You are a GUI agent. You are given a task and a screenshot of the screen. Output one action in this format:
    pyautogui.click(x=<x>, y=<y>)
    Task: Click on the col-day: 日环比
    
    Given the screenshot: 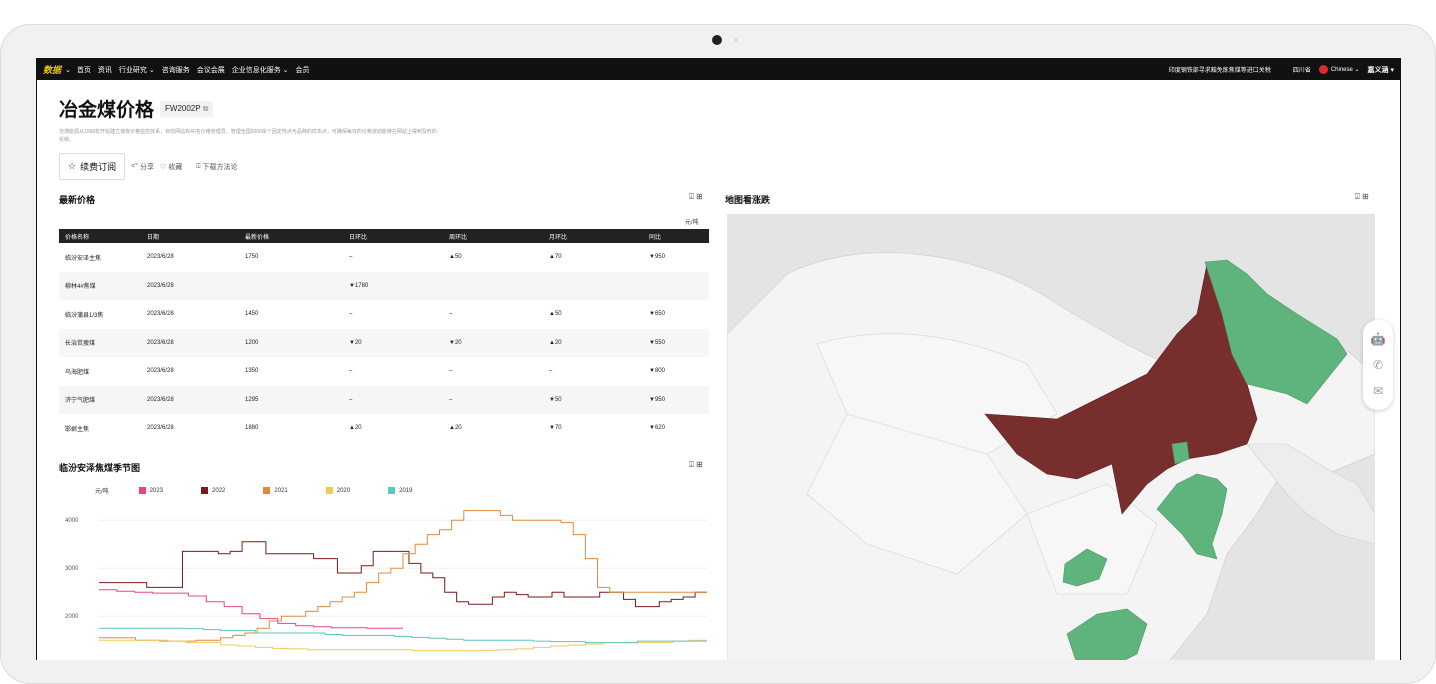 What is the action you would take?
    pyautogui.click(x=393, y=236)
    